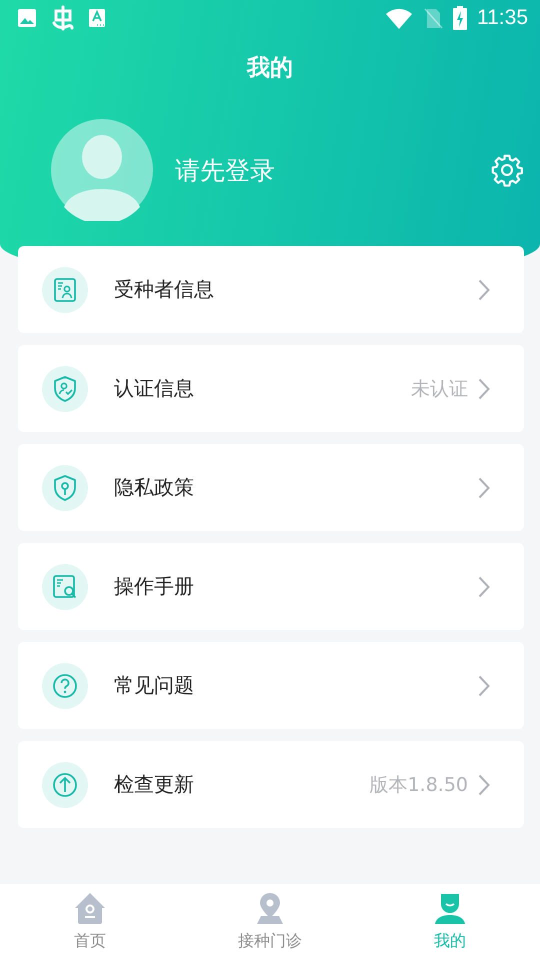  I want to click on home-icon, so click(90, 909).